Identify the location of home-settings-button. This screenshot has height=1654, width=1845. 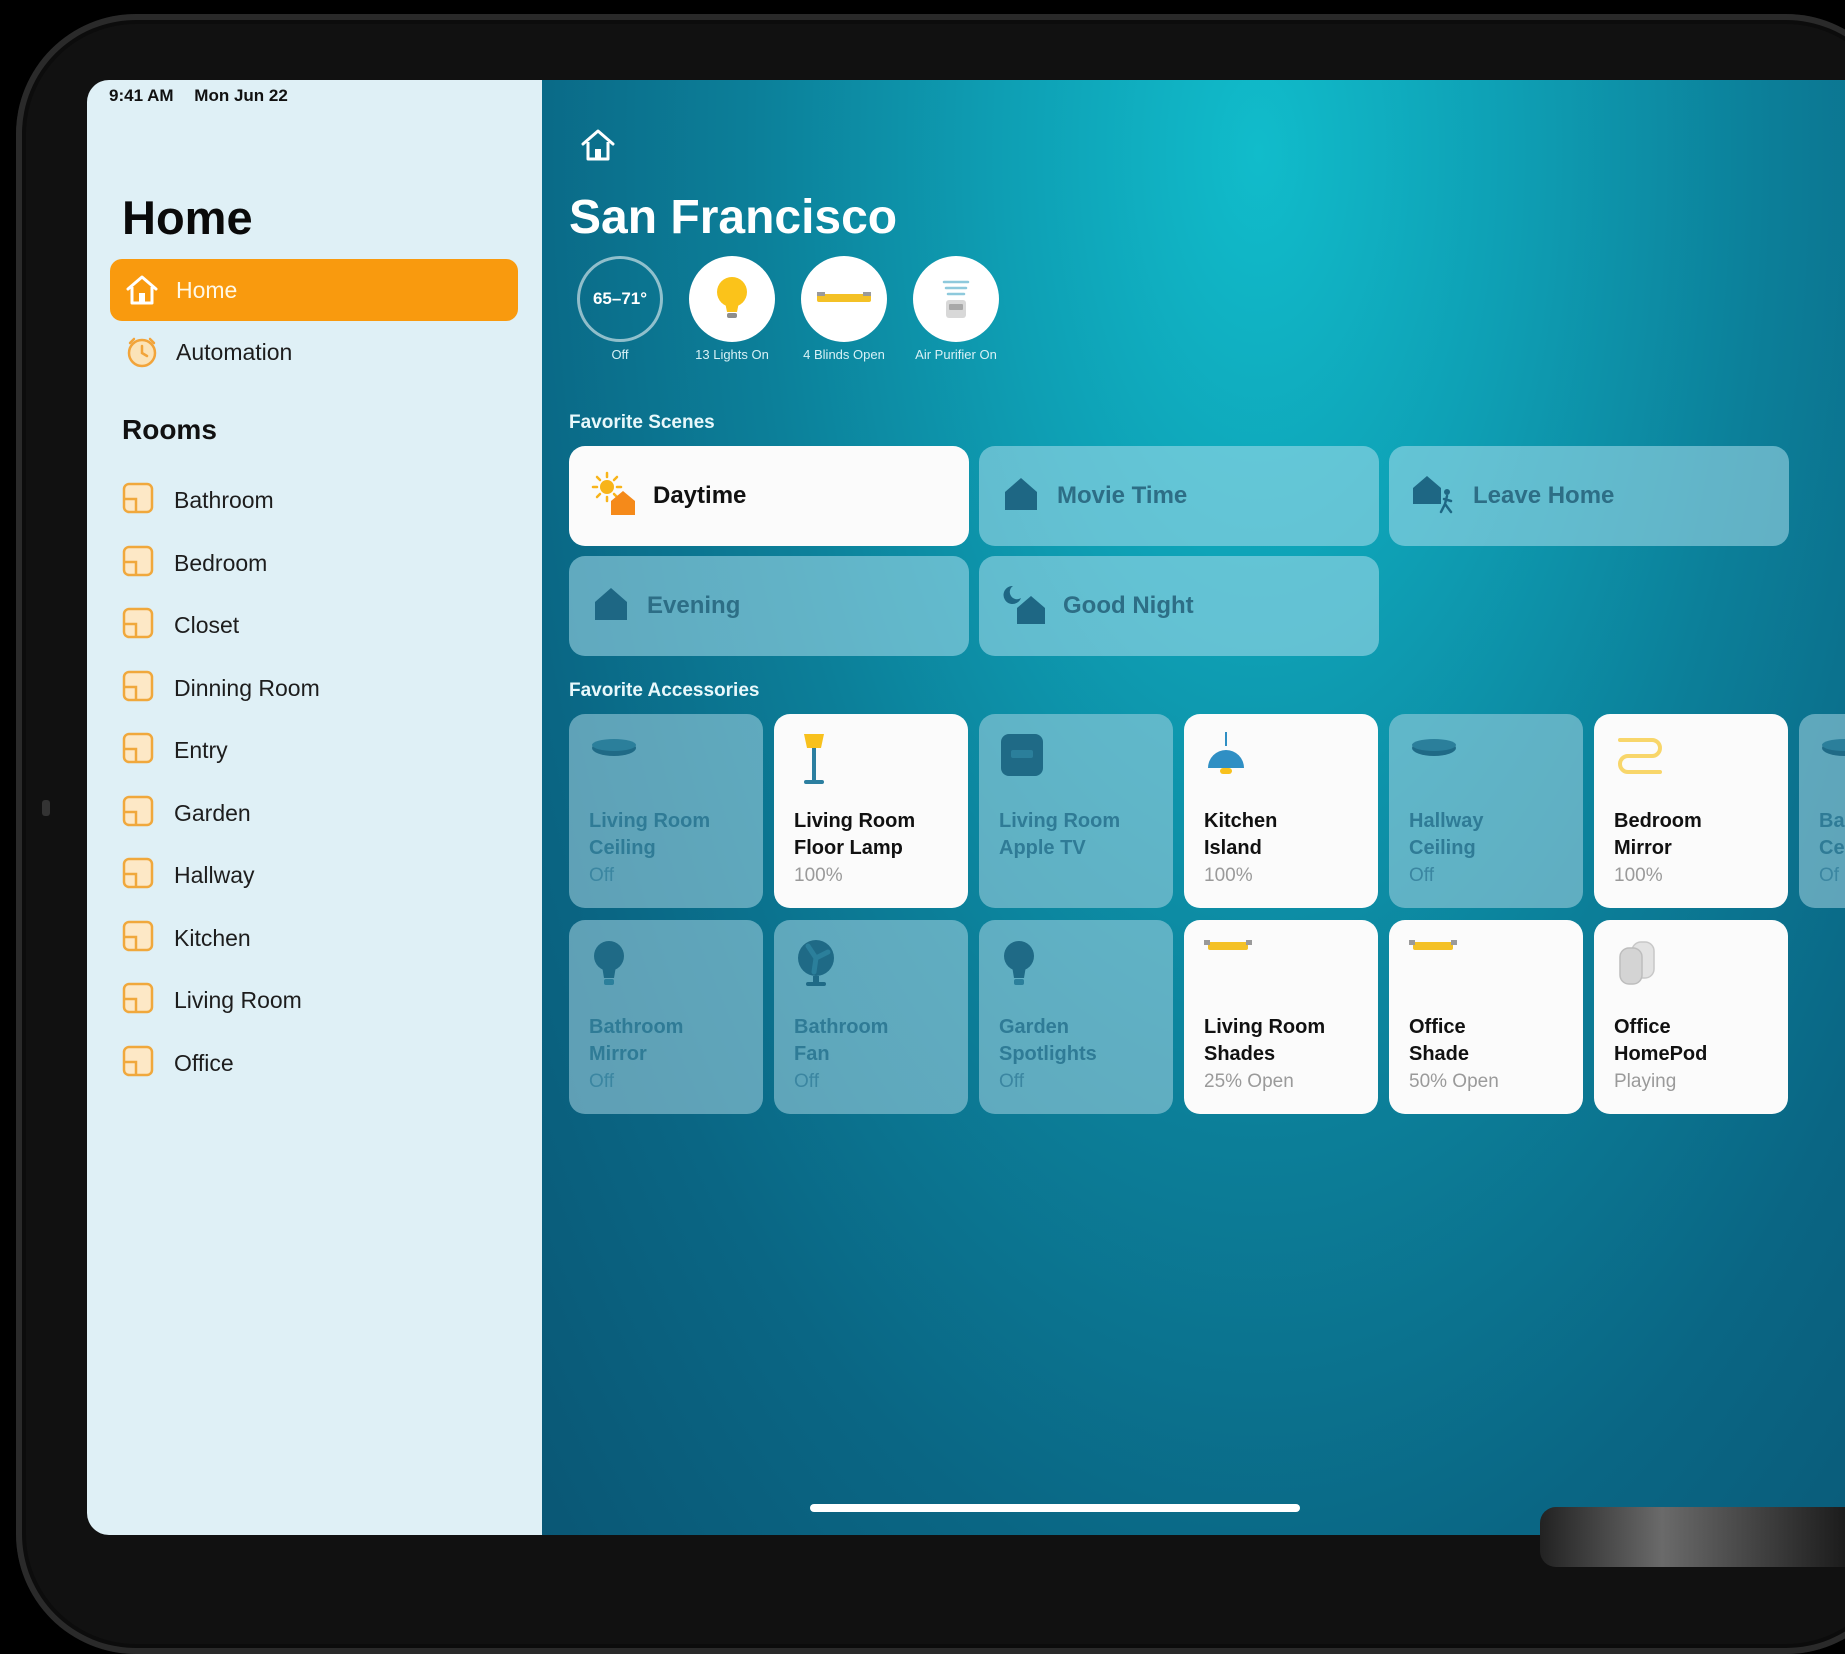
(598, 147).